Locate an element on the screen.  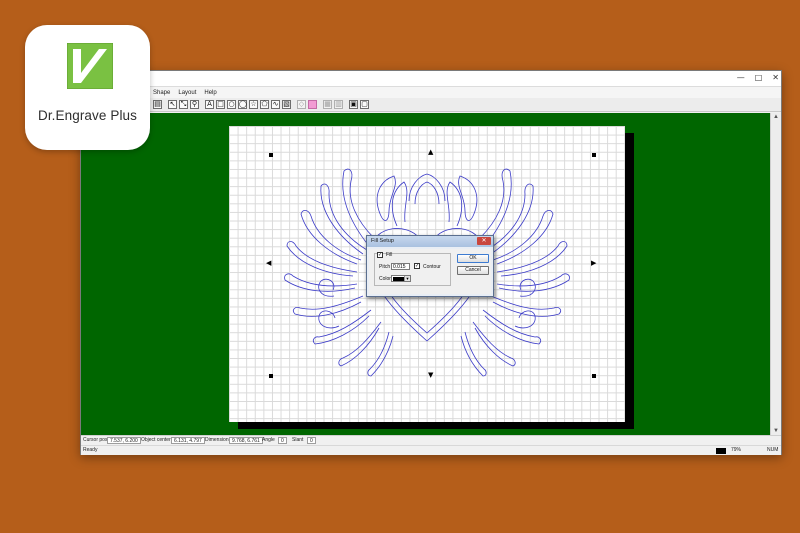
ungroup-icon: ▢ is located at coordinates (364, 104).